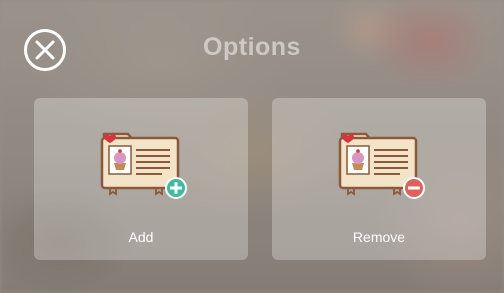 Image resolution: width=504 pixels, height=293 pixels. I want to click on add-option-label: Add, so click(141, 237).